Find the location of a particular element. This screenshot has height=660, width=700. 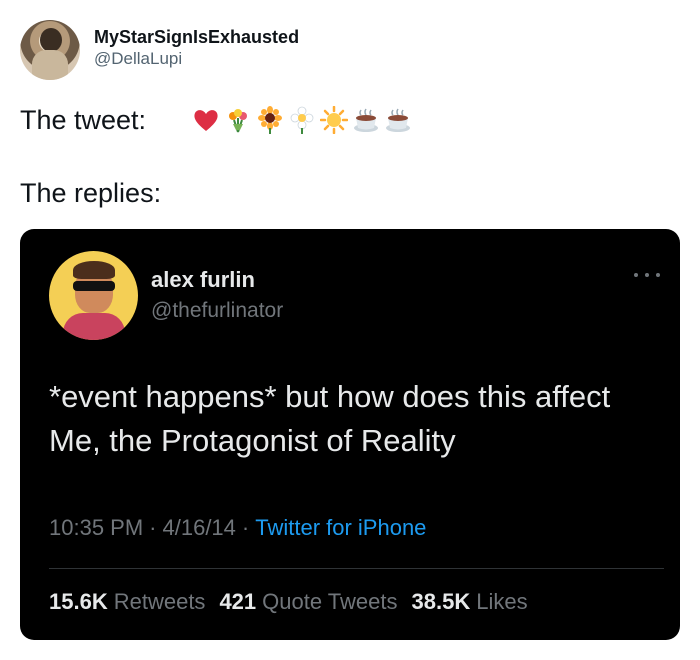

retweets-stat: 15.6K Retweets is located at coordinates (127, 602).